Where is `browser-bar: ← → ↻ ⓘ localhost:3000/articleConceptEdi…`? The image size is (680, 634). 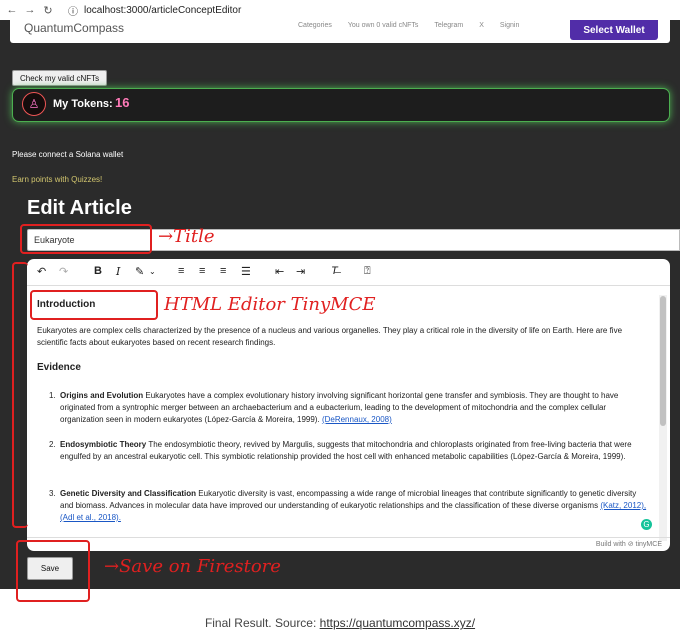
browser-bar: ← → ↻ ⓘ localhost:3000/articleConceptEdi… is located at coordinates (340, 10).